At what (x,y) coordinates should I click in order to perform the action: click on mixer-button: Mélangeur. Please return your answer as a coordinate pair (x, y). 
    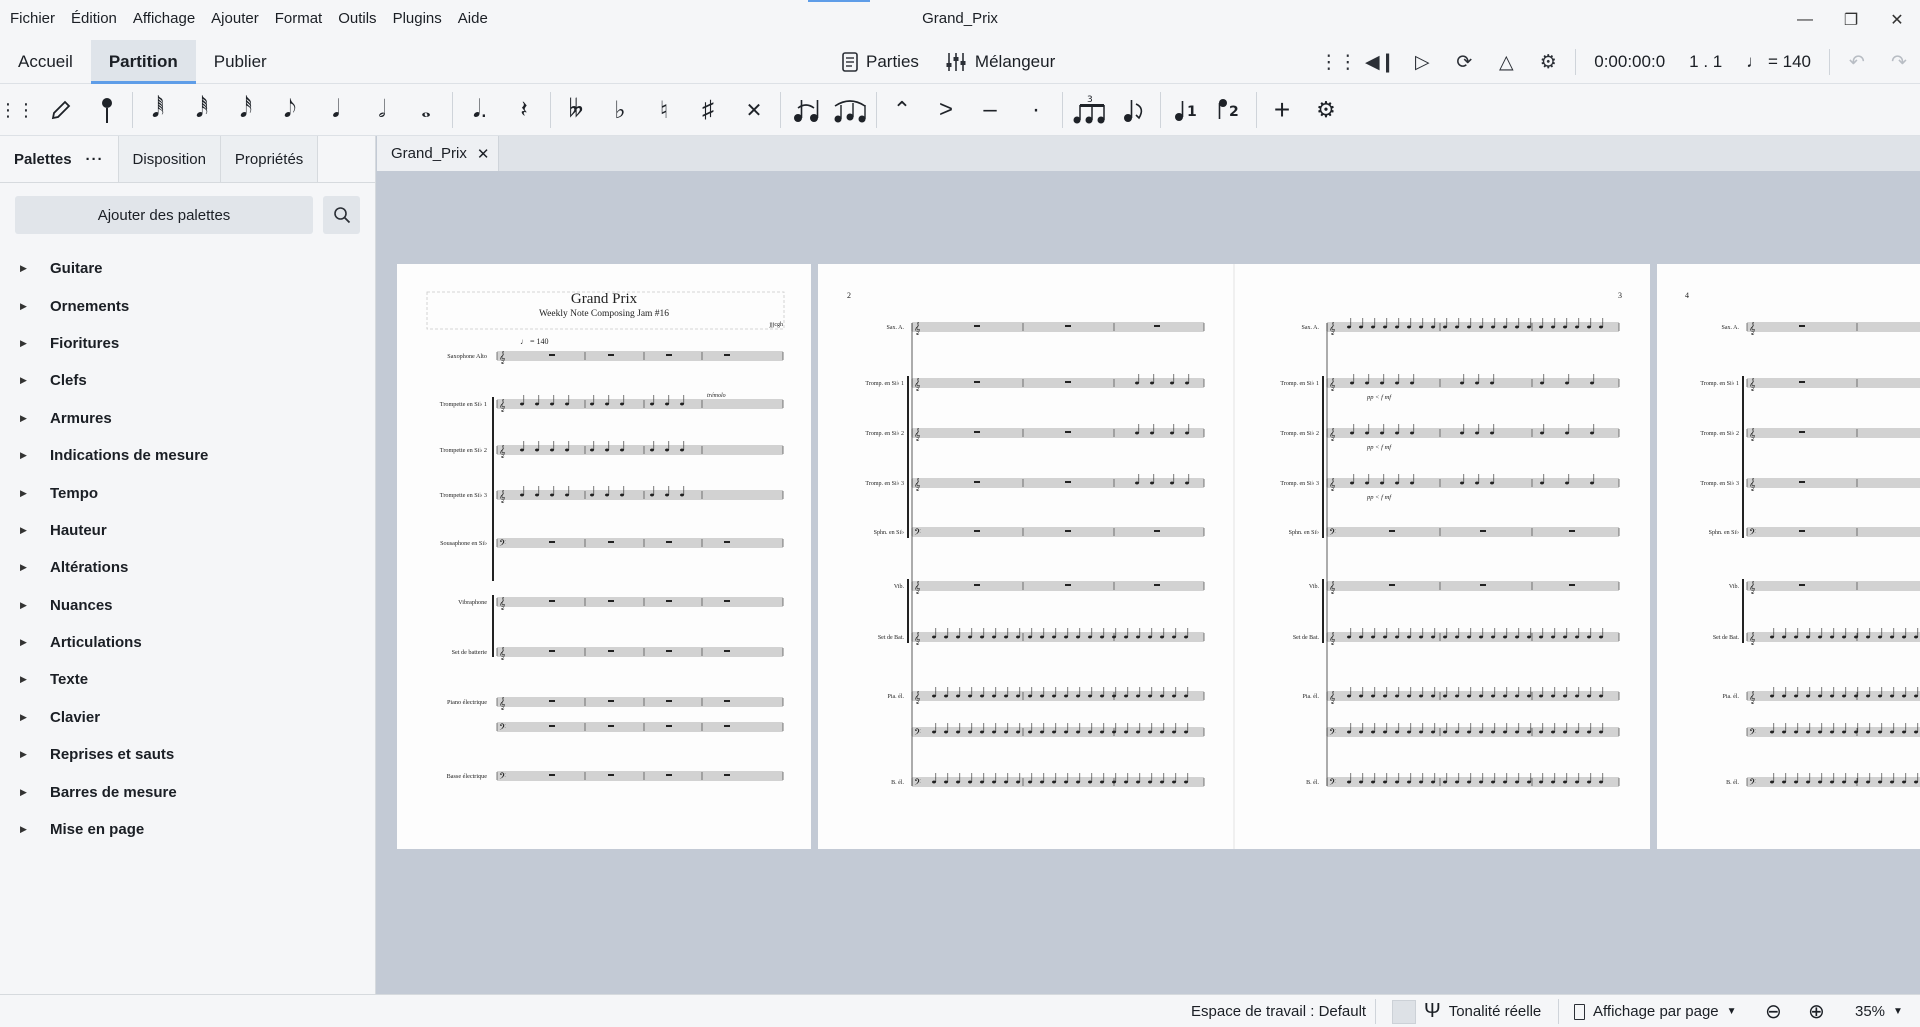
    Looking at the image, I should click on (1000, 62).